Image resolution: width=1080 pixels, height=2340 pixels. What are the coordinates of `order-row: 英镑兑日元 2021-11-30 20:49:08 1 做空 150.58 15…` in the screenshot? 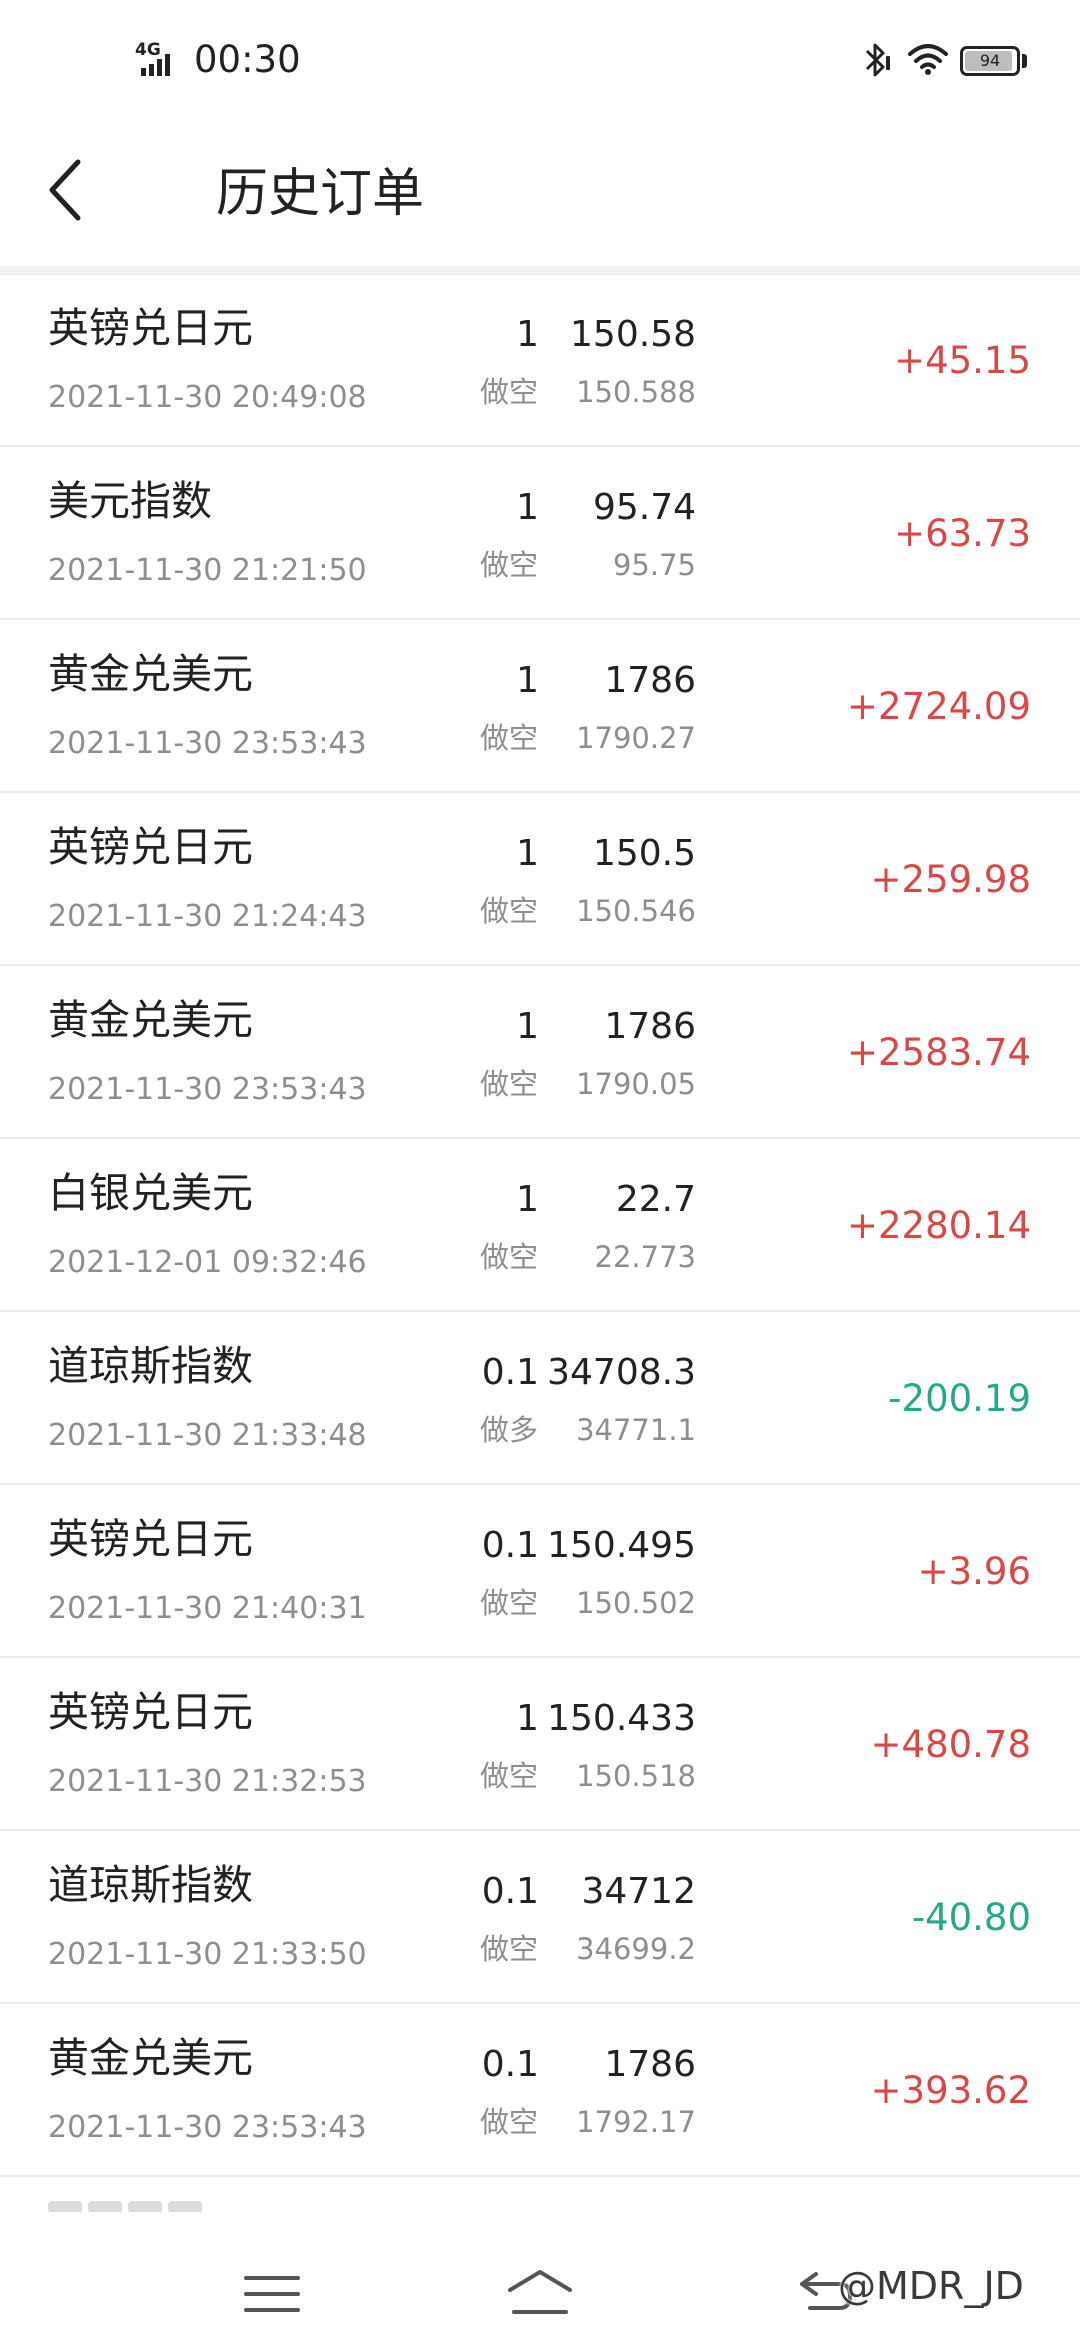 It's located at (540, 360).